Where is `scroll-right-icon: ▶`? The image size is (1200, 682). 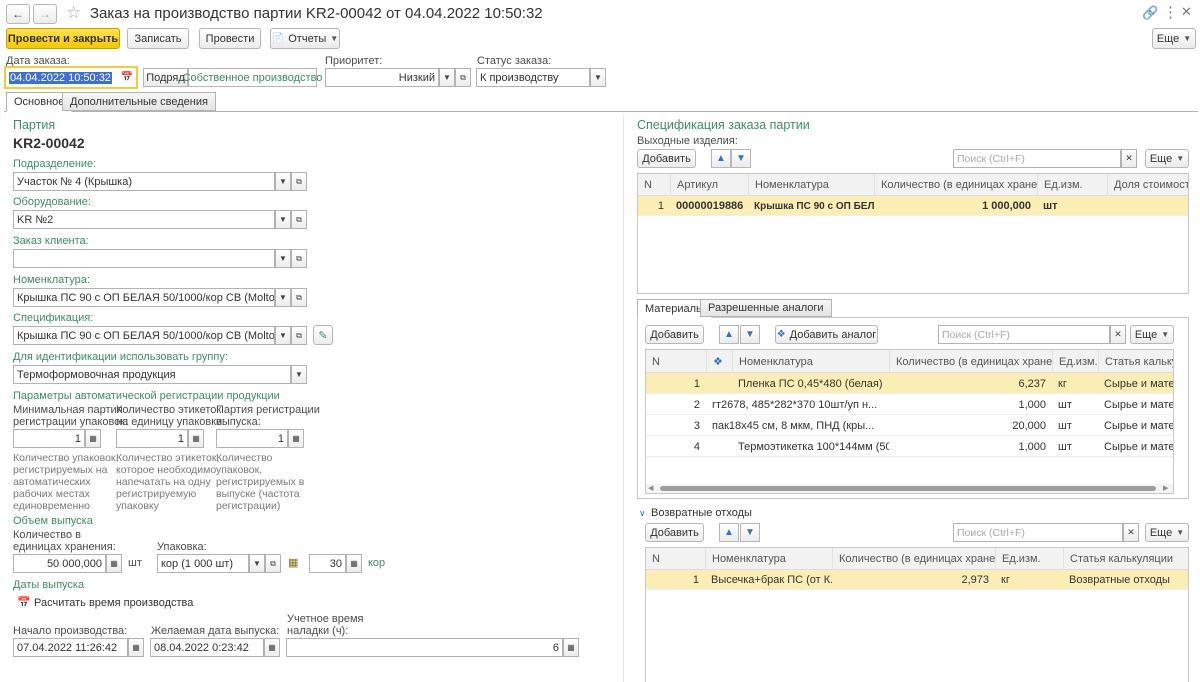 scroll-right-icon: ▶ is located at coordinates (1165, 488).